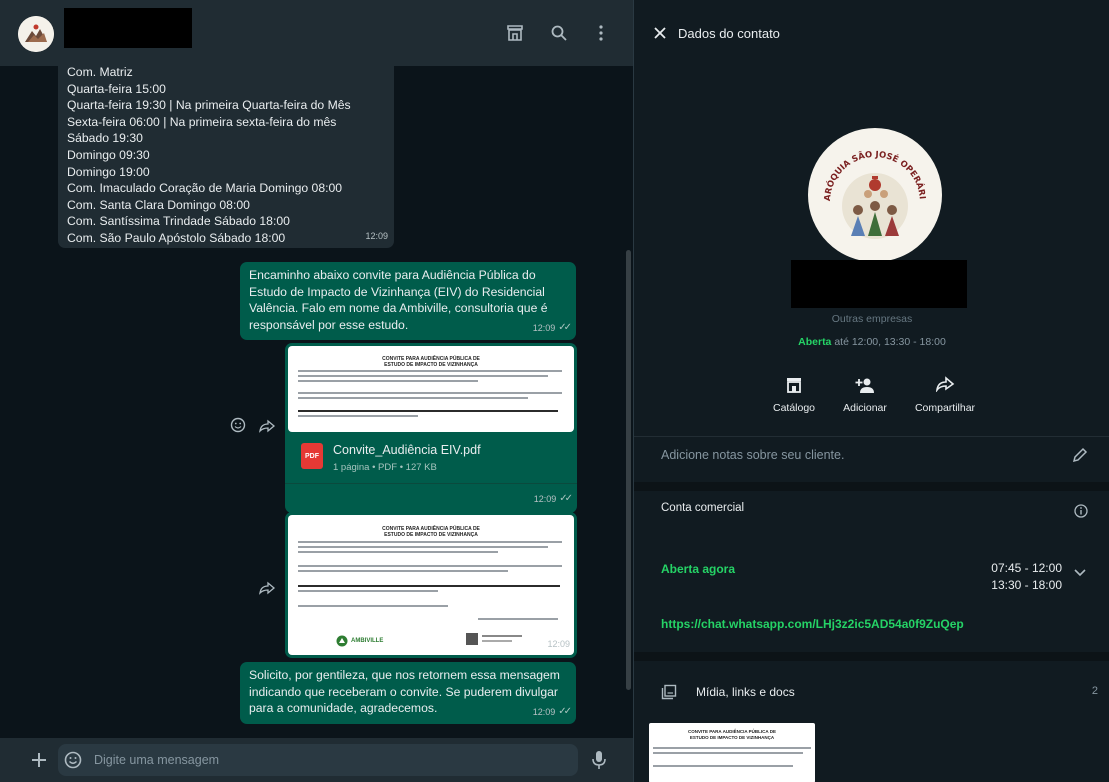 Image resolution: width=1109 pixels, height=782 pixels. I want to click on menu-icon, so click(601, 33).